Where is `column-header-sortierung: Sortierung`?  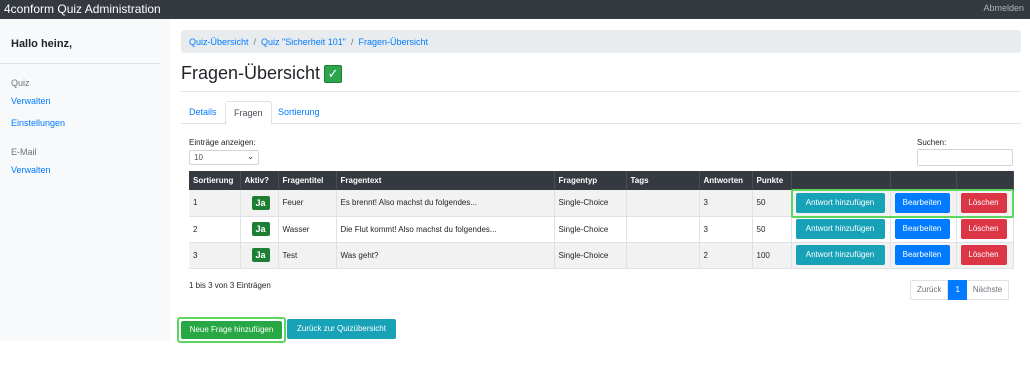 column-header-sortierung: Sortierung is located at coordinates (215, 180).